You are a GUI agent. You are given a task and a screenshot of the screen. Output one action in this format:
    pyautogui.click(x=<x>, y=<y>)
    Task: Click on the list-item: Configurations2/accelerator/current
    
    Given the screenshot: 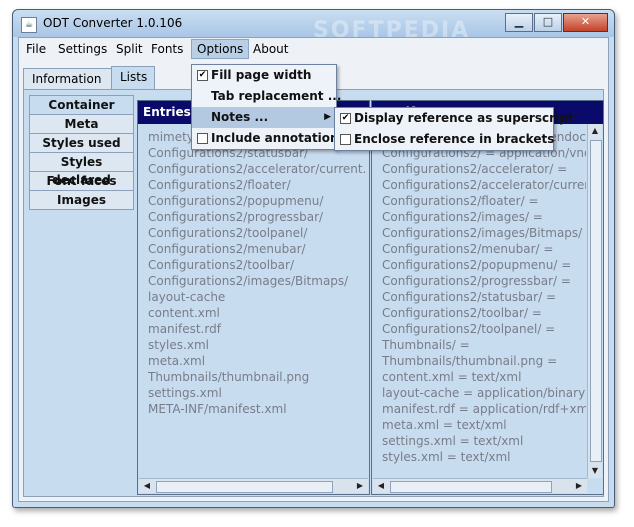 What is the action you would take?
    pyautogui.click(x=484, y=185)
    